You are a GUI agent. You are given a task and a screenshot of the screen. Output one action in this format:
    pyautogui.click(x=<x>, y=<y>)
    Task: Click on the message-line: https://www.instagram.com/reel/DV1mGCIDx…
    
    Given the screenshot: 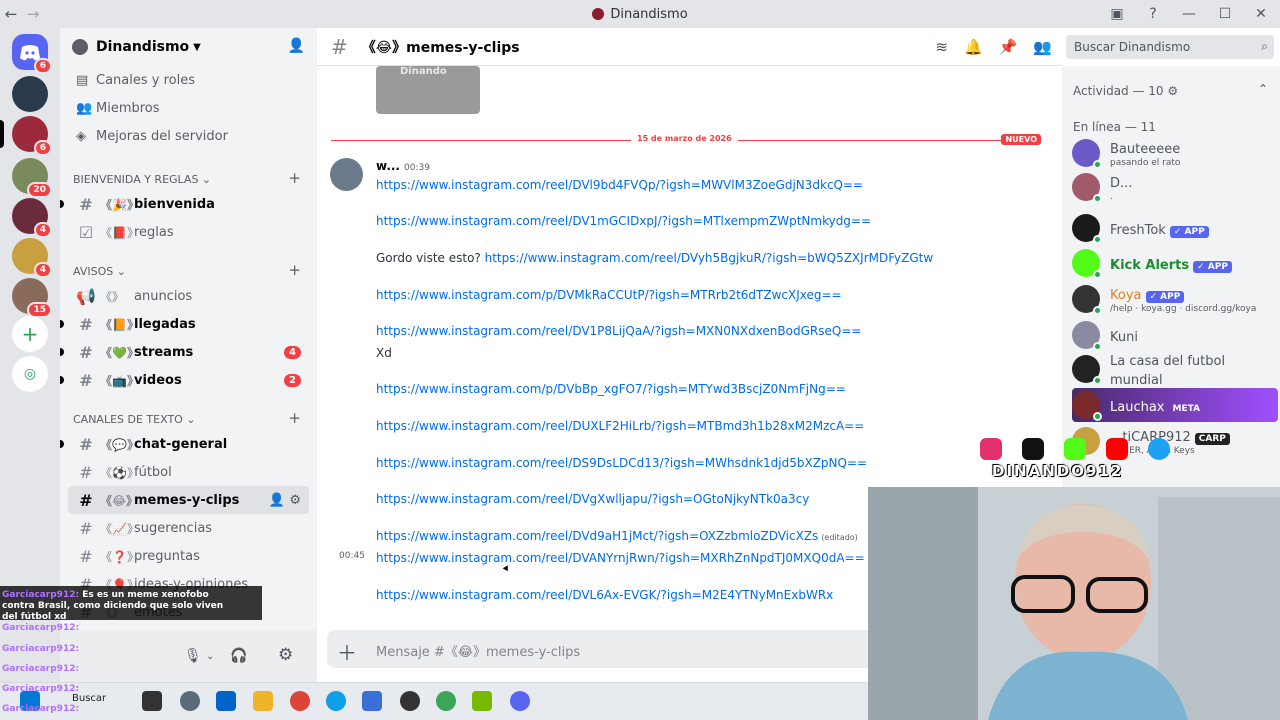 What is the action you would take?
    pyautogui.click(x=623, y=221)
    